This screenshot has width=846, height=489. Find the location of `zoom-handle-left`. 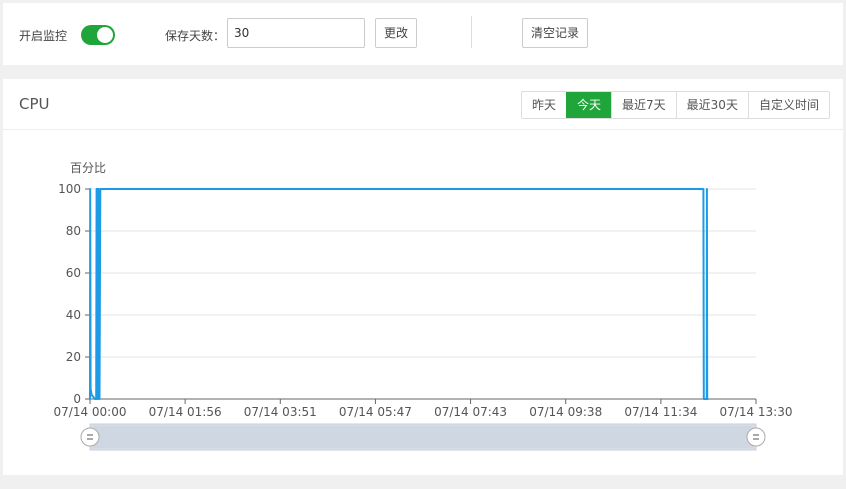

zoom-handle-left is located at coordinates (90, 437).